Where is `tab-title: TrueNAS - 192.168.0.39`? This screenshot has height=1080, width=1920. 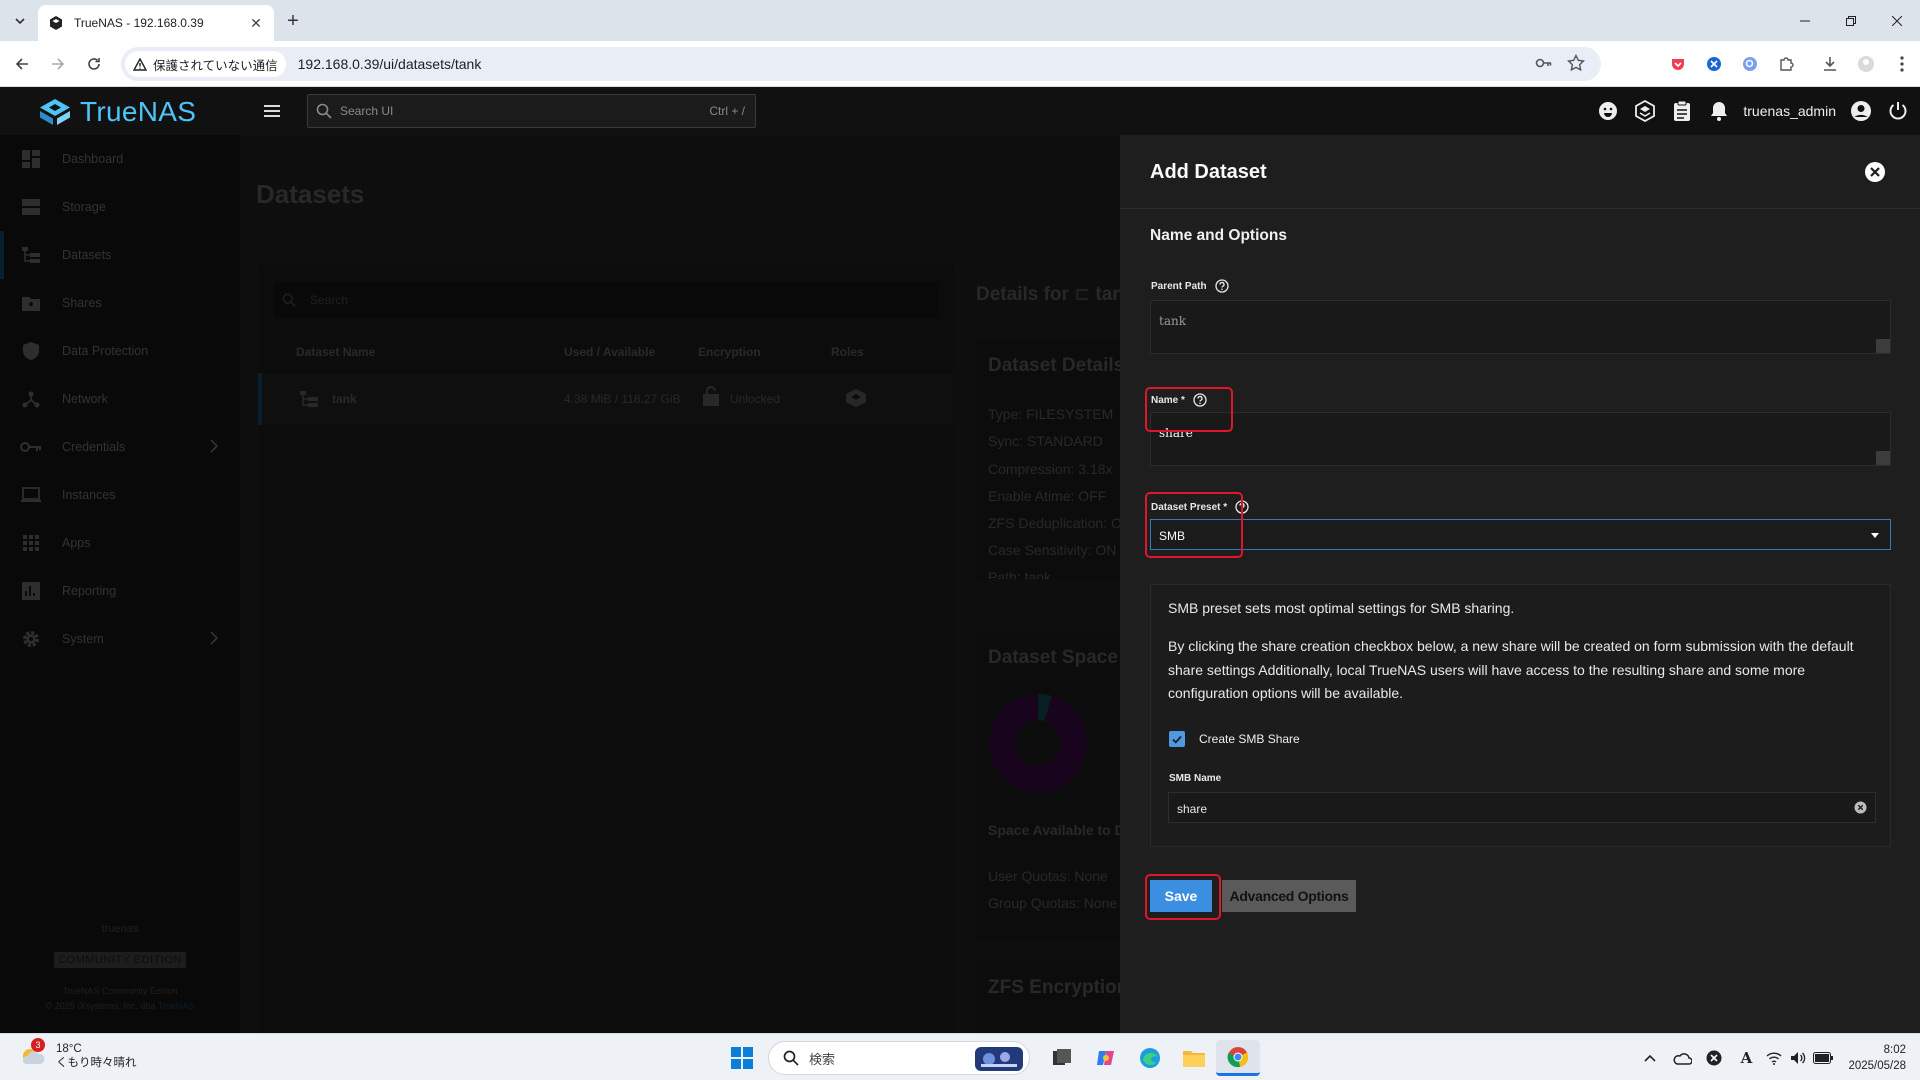
tab-title: TrueNAS - 192.168.0.39 is located at coordinates (139, 23).